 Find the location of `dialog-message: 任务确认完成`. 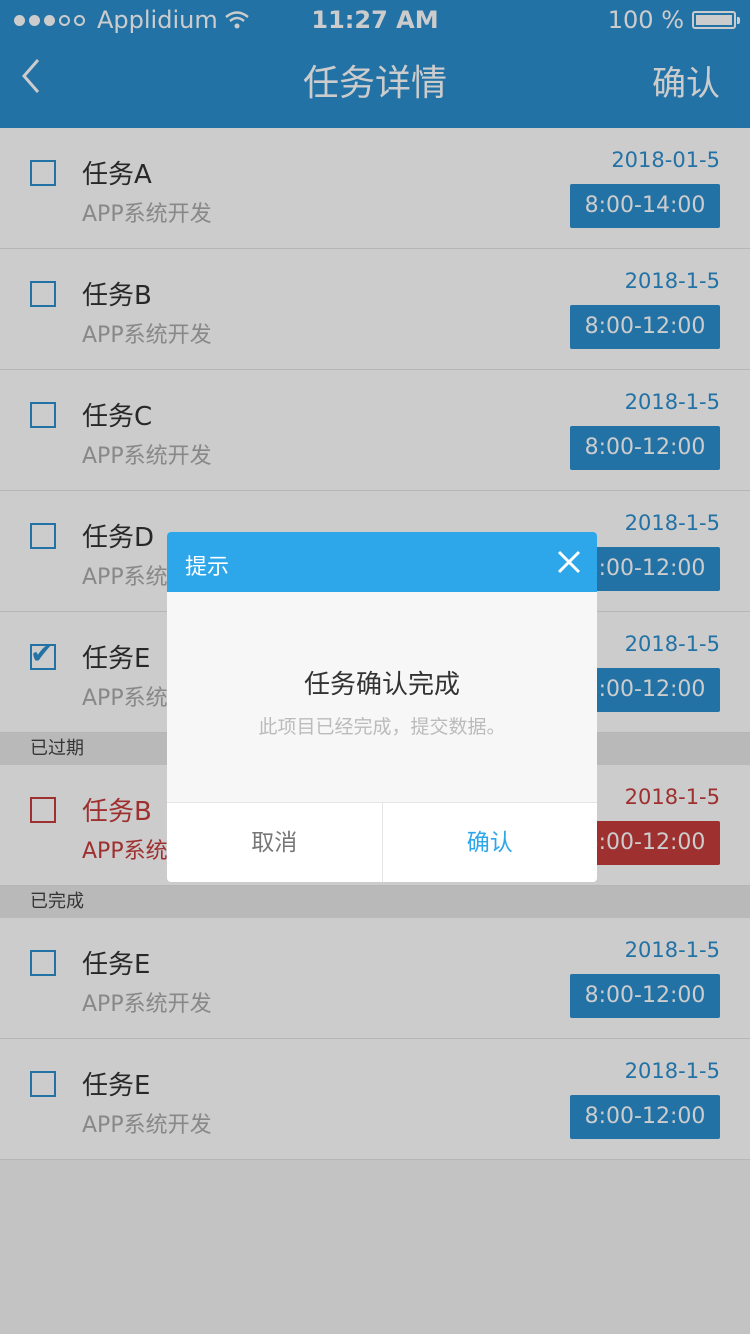

dialog-message: 任务确认完成 is located at coordinates (381, 685).